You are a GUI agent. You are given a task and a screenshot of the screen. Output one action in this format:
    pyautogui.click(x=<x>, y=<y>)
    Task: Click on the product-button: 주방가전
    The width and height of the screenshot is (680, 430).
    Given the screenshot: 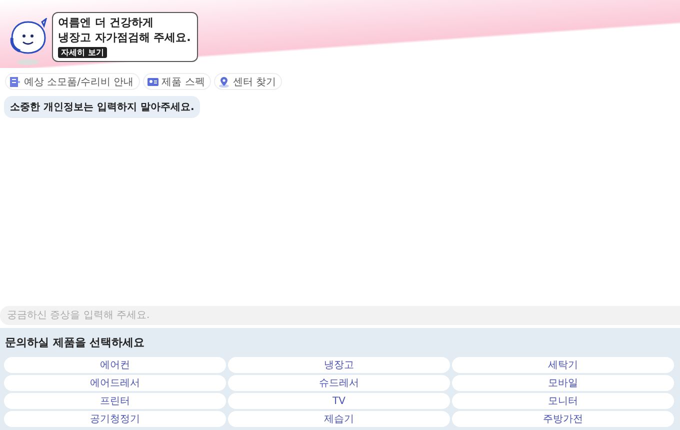 What is the action you would take?
    pyautogui.click(x=563, y=419)
    